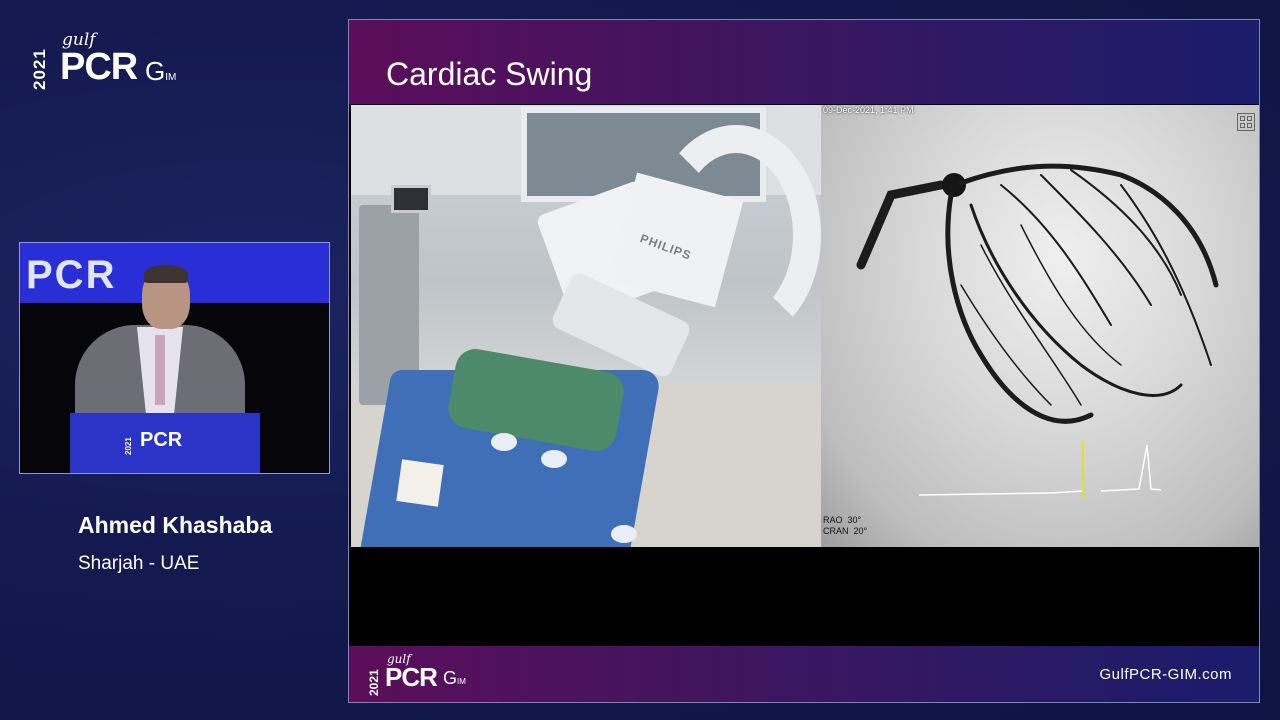  I want to click on slide-header: Cardiac Swing, so click(804, 62).